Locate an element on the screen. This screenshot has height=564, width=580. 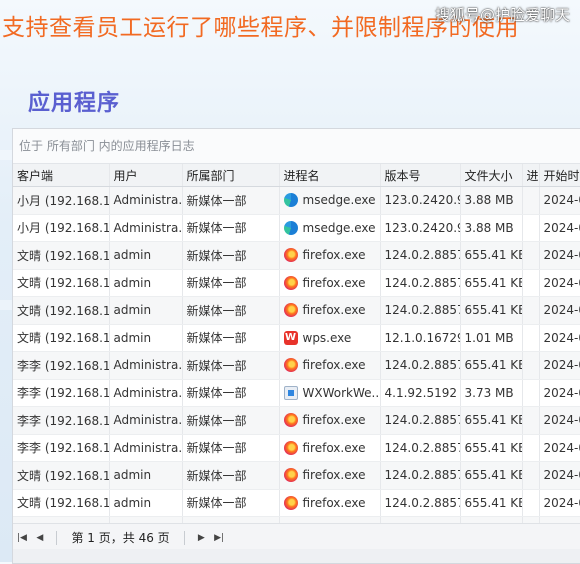
column-header: 开始时 is located at coordinates (559, 175).